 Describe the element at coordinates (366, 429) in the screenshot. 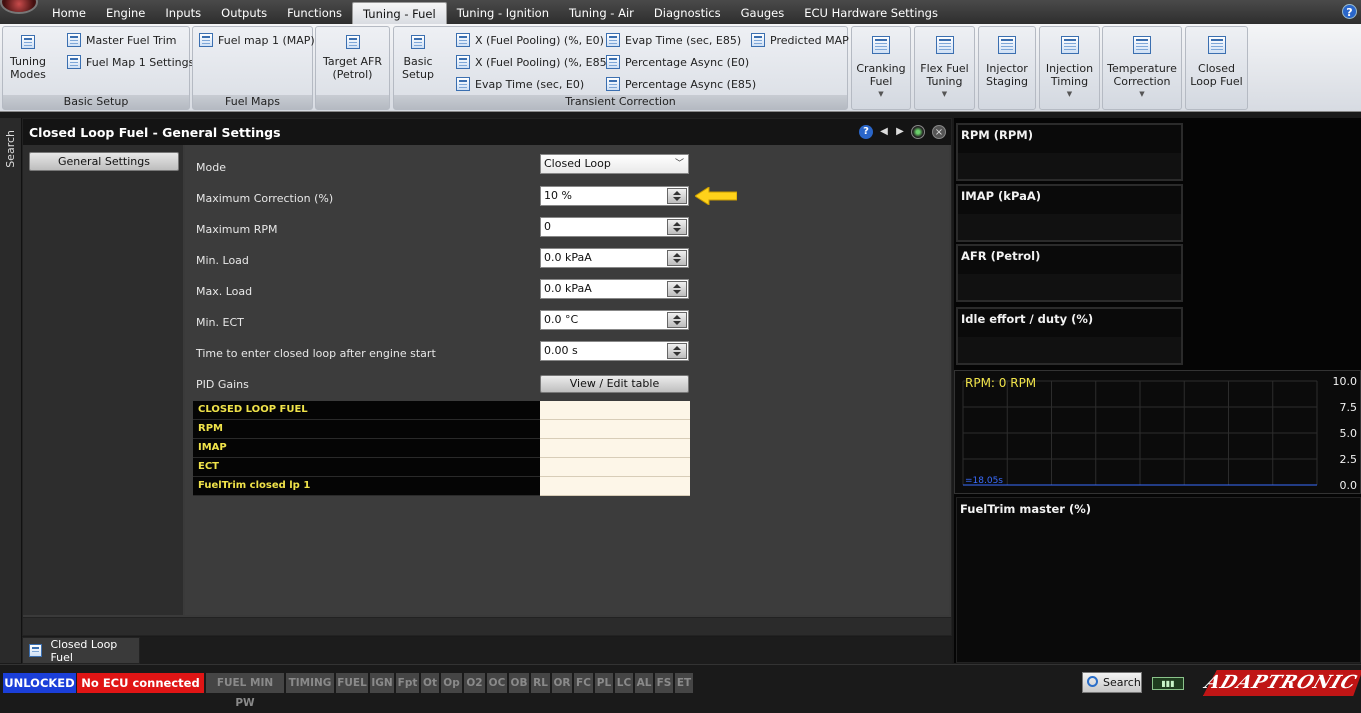

I see `status-label: RPM` at that location.